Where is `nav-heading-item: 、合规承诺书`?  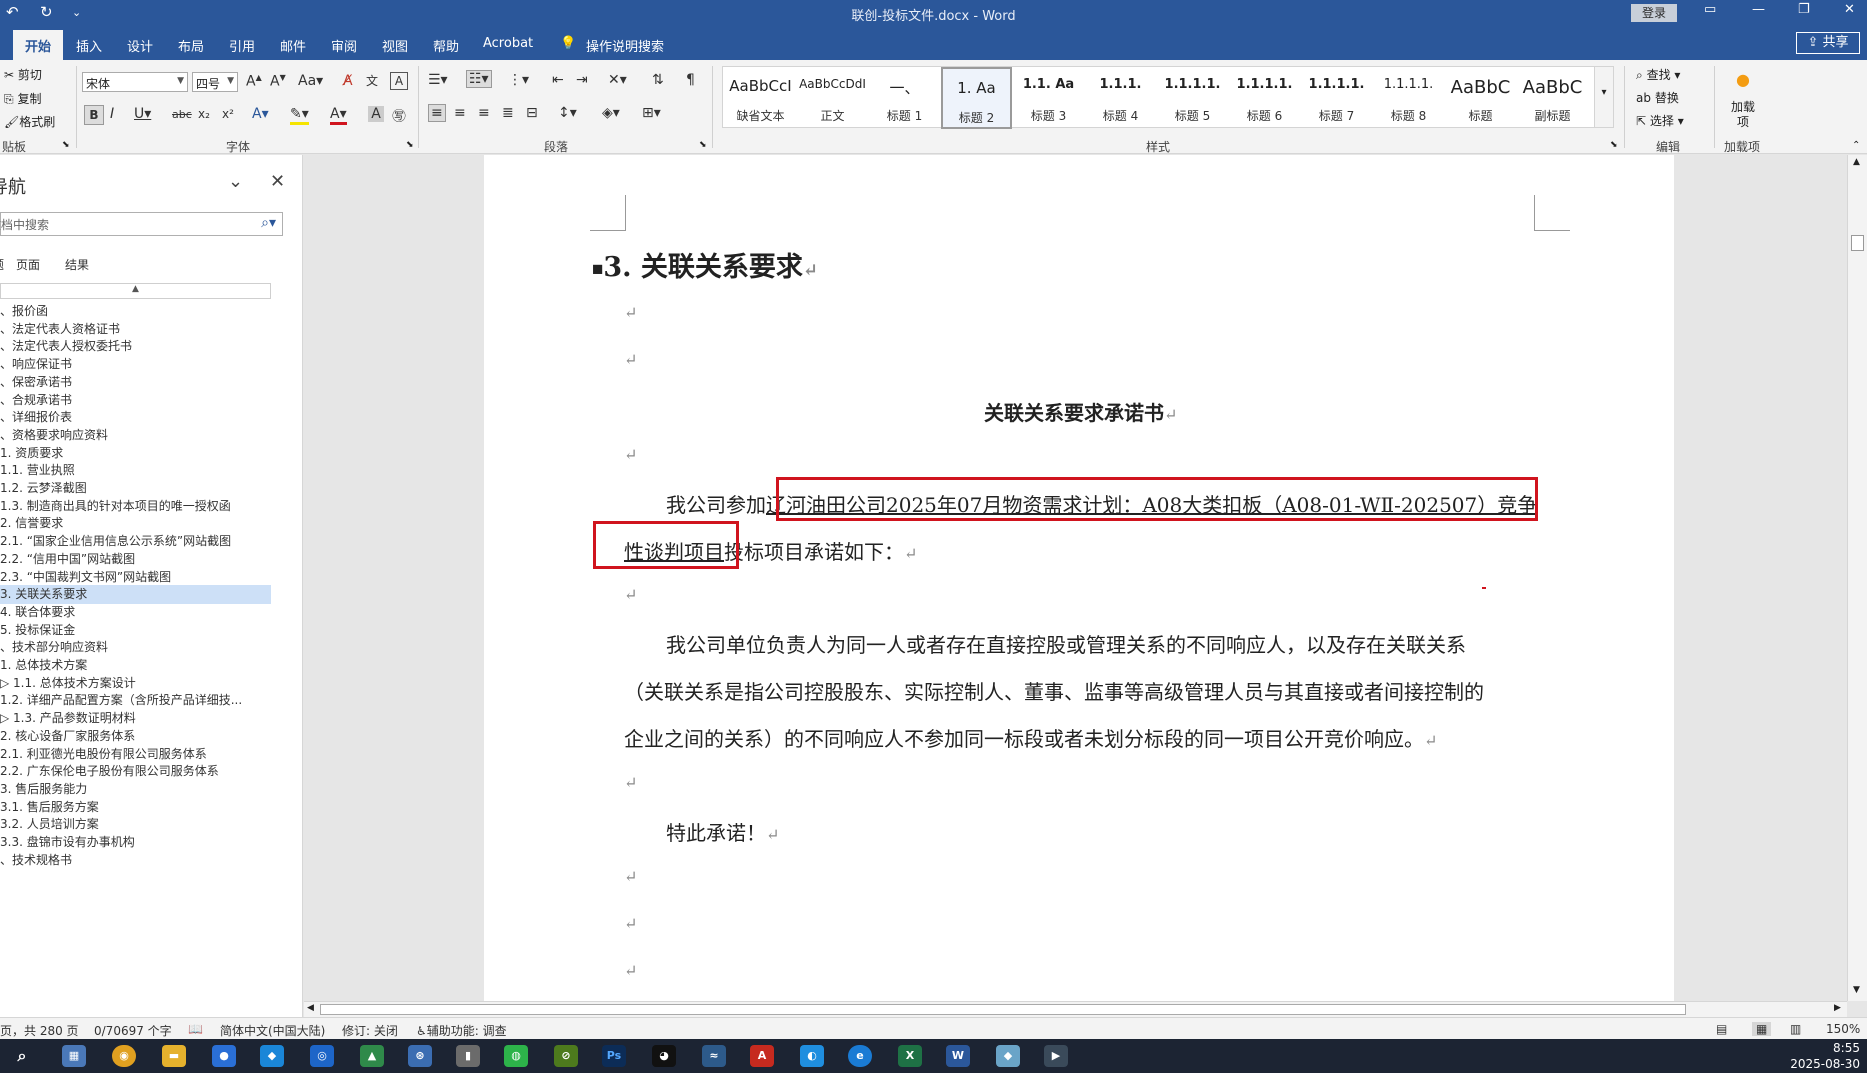
nav-heading-item: 、合规承诺书 is located at coordinates (135, 400).